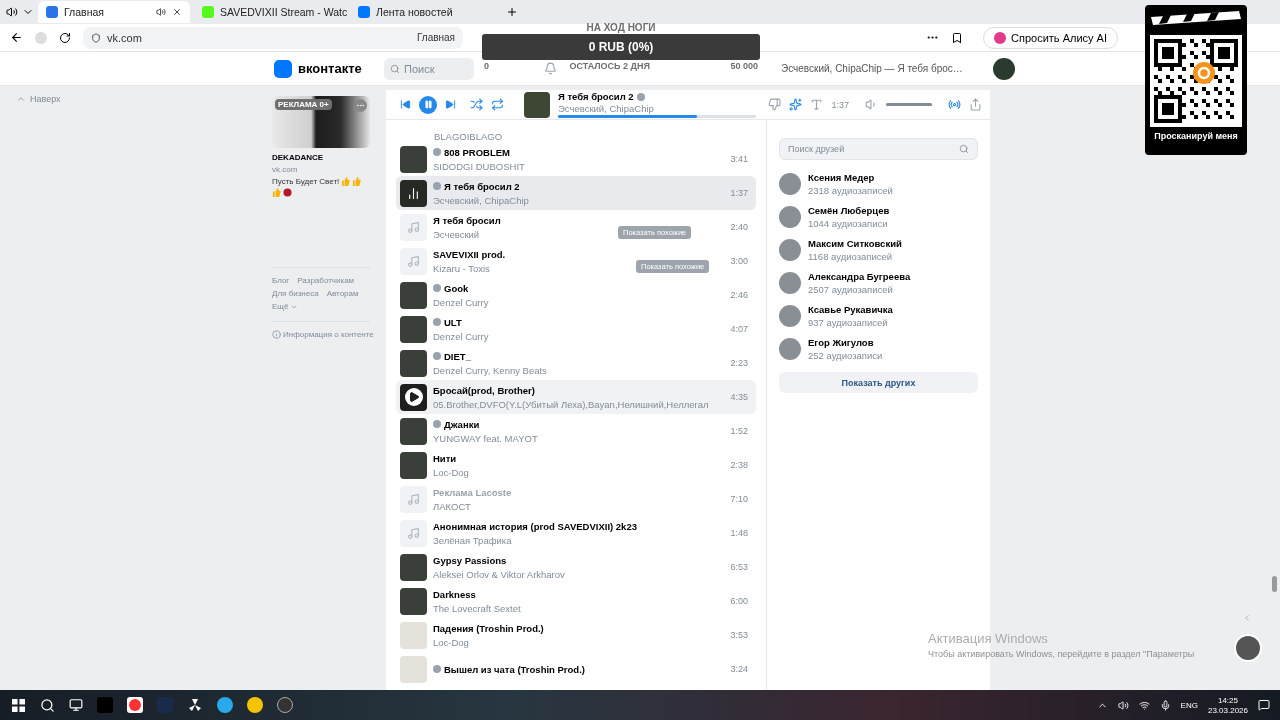  Describe the element at coordinates (576, 329) in the screenshot. I see `track-row: ULT Denzel Curry 4:07` at that location.